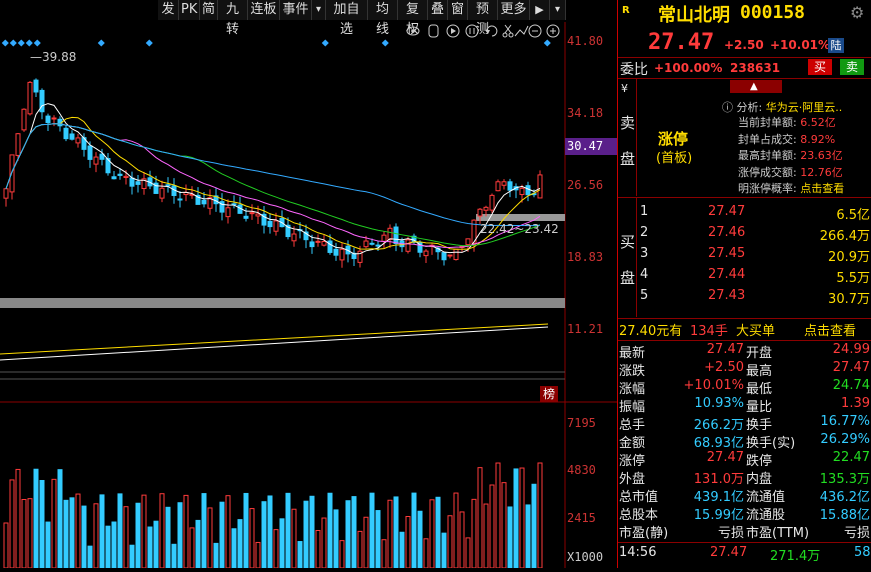 This screenshot has height=572, width=871. Describe the element at coordinates (508, 31) in the screenshot. I see `scissors-icon` at that location.